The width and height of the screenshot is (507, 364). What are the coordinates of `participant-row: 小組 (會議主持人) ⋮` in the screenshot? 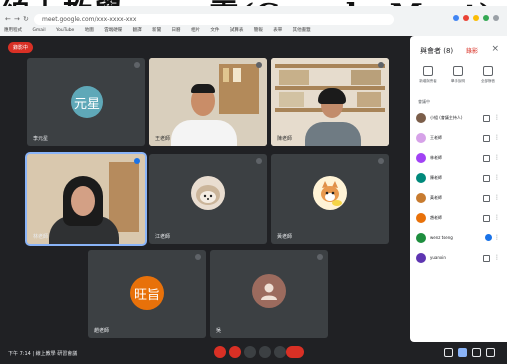 It's located at (460, 118).